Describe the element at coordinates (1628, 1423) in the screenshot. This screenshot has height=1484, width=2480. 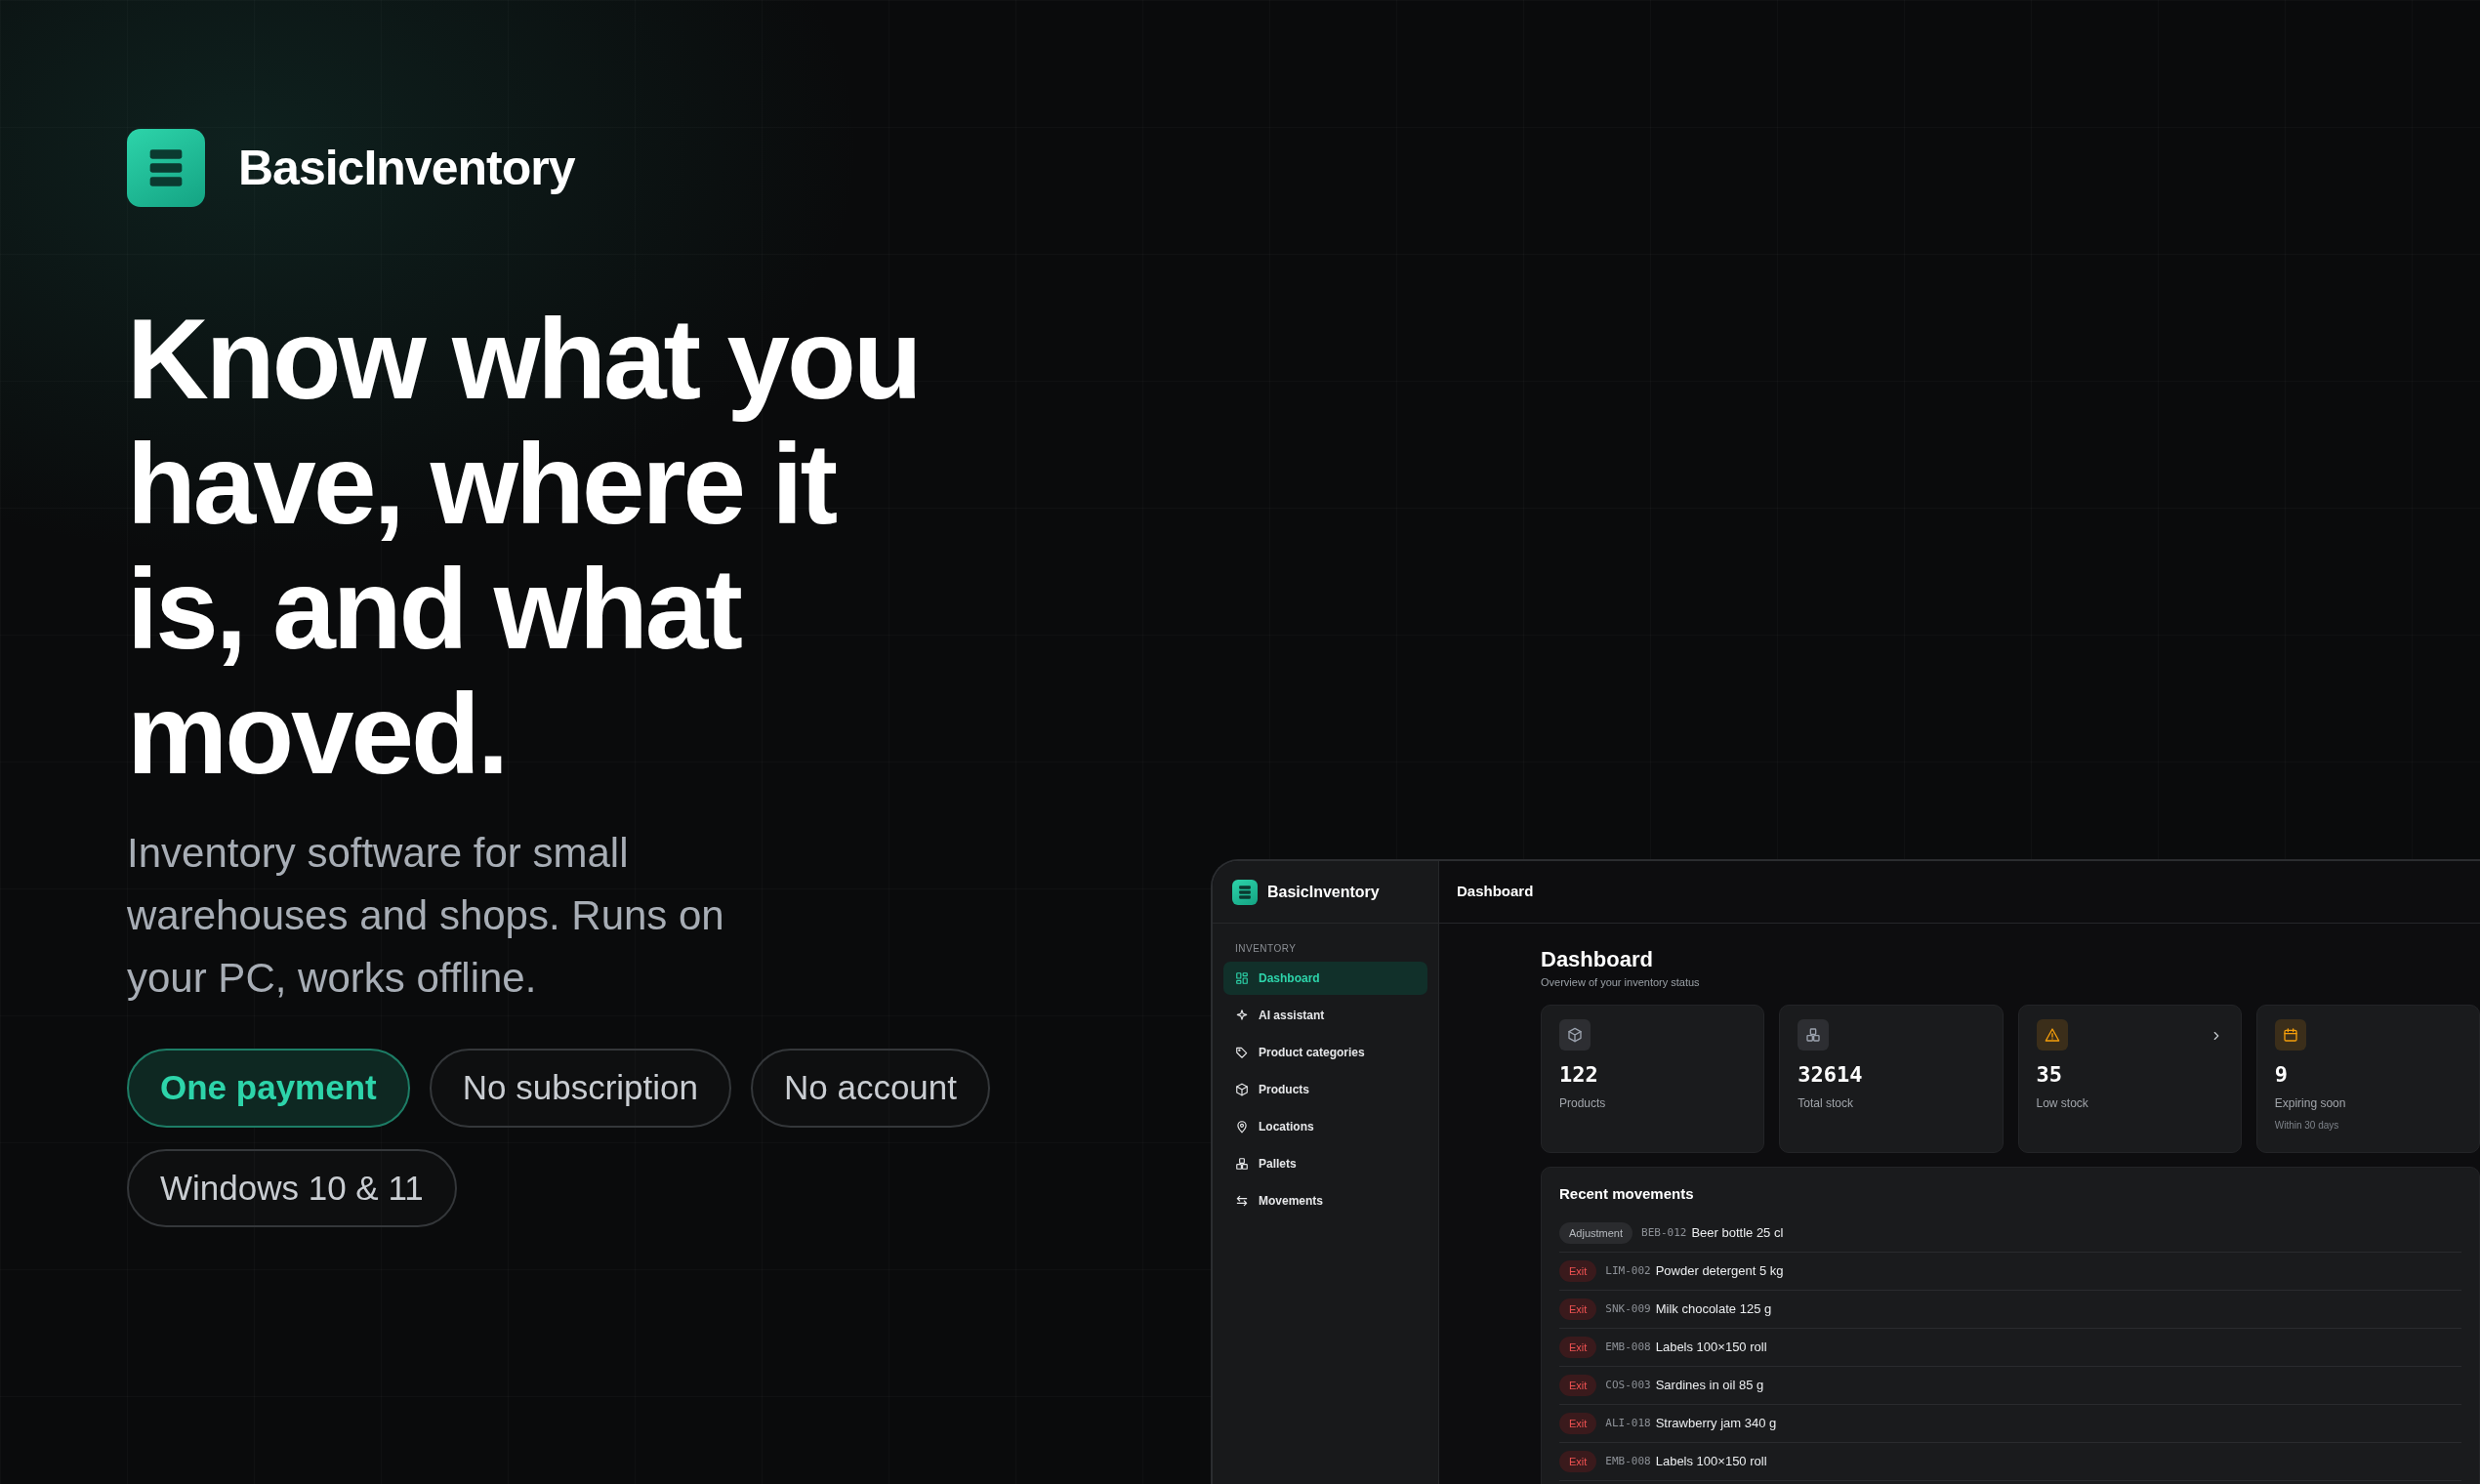
I see `product-code: ALI-018` at that location.